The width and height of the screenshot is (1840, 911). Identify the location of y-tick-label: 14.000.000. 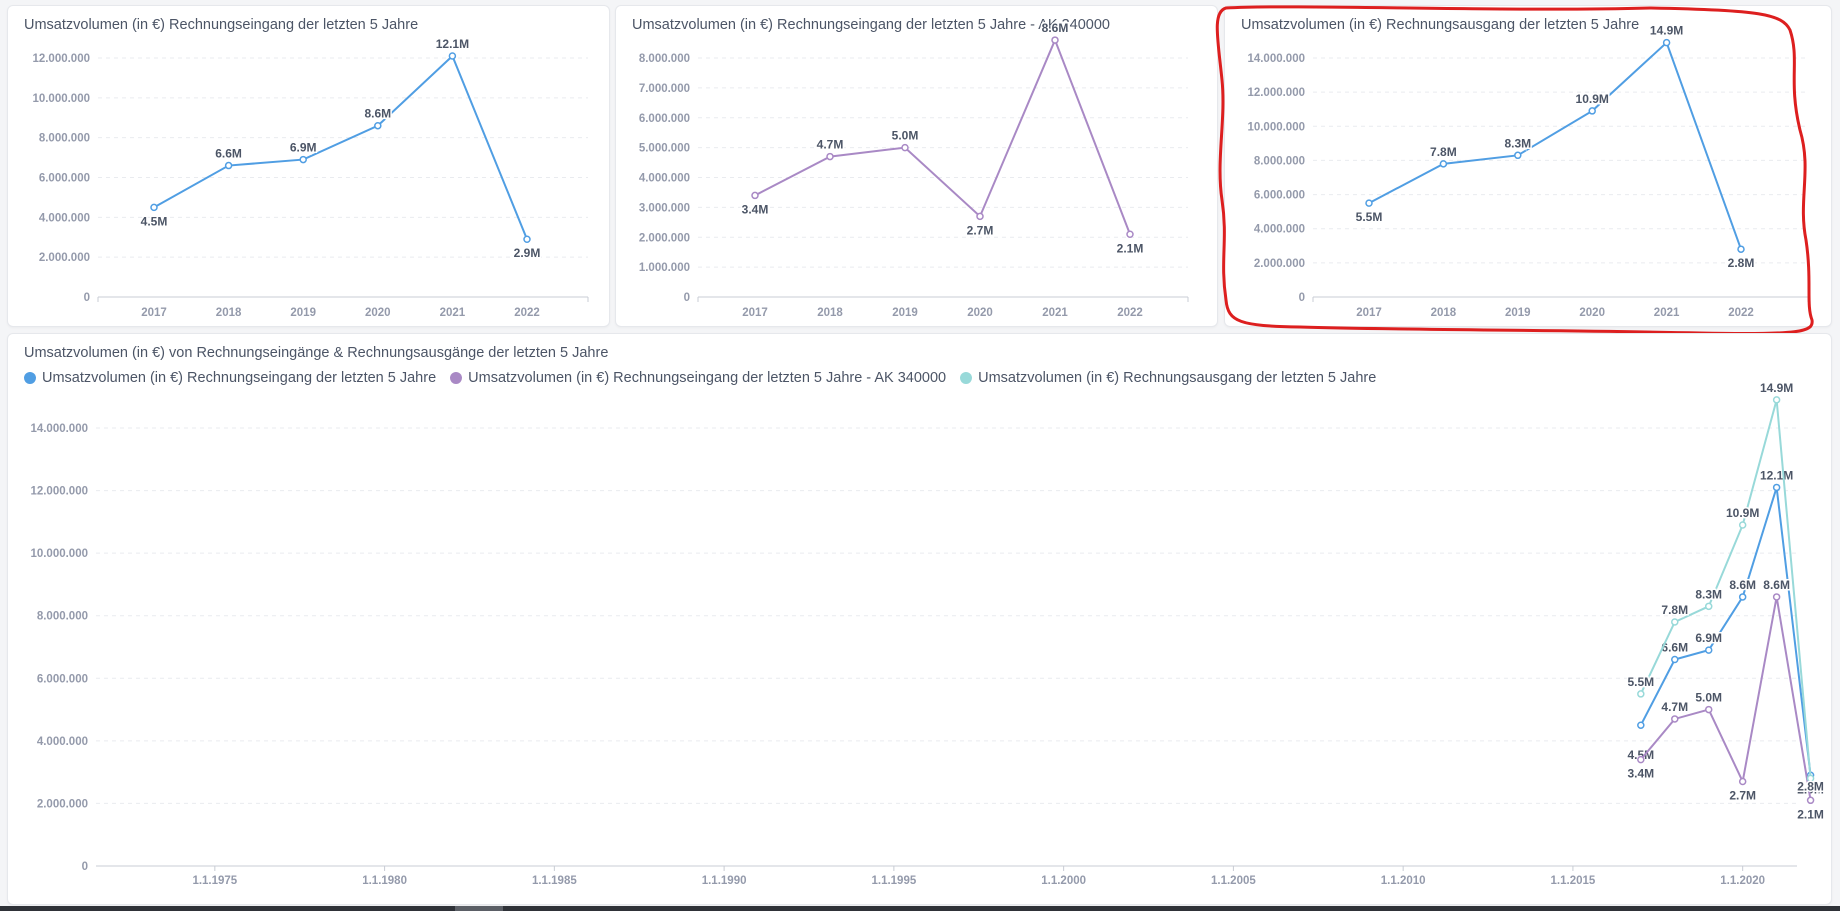
(59, 429).